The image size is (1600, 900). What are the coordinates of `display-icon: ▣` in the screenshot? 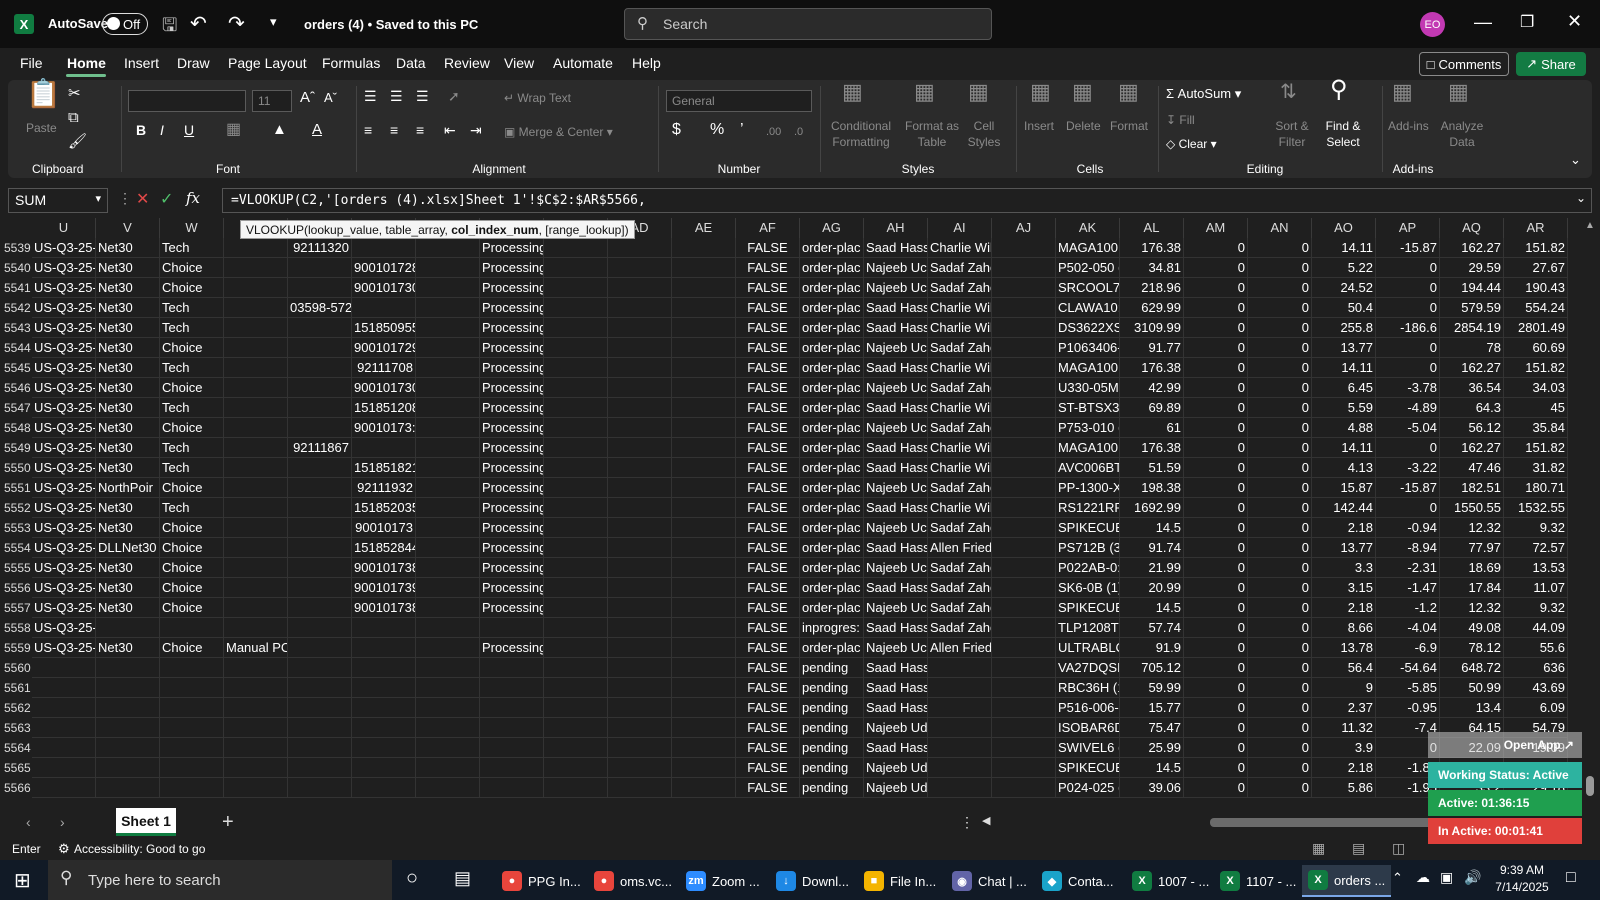 It's located at (1446, 877).